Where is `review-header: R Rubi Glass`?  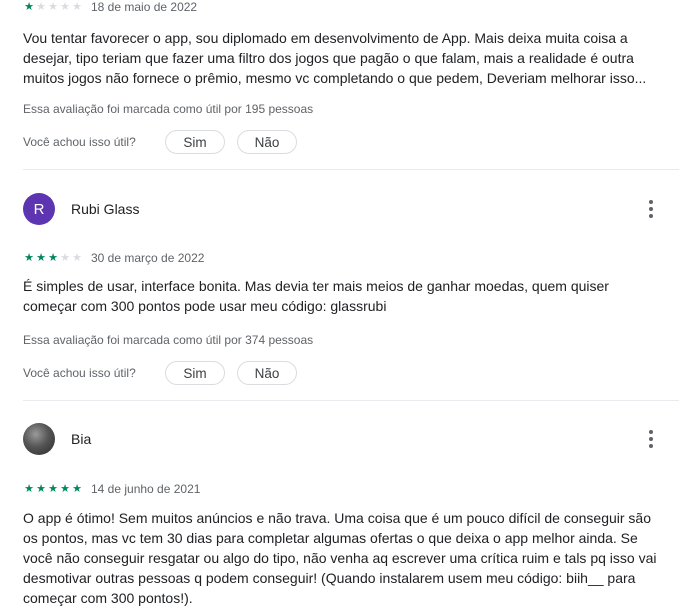
review-header: R Rubi Glass is located at coordinates (81, 209).